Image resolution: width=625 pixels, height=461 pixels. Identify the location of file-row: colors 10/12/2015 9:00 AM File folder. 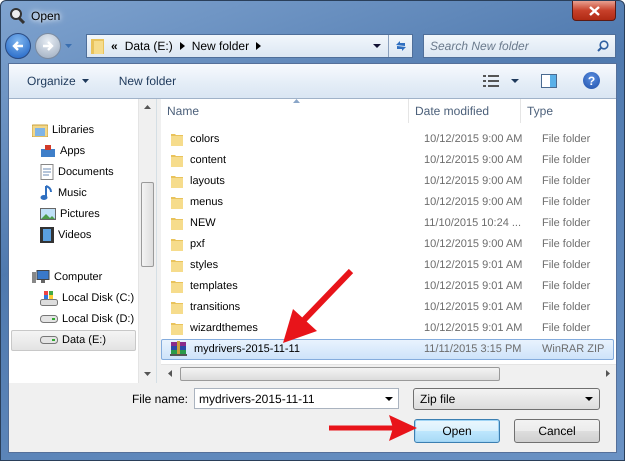
(387, 139).